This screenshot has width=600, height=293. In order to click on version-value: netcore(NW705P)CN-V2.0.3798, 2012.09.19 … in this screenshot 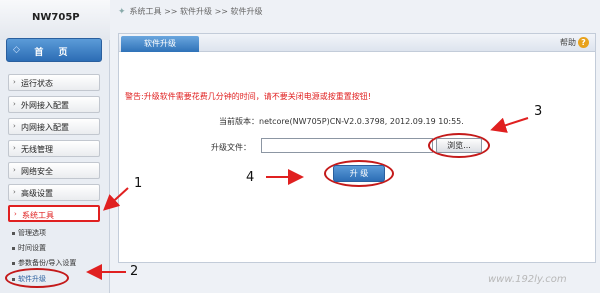, I will do `click(361, 121)`.